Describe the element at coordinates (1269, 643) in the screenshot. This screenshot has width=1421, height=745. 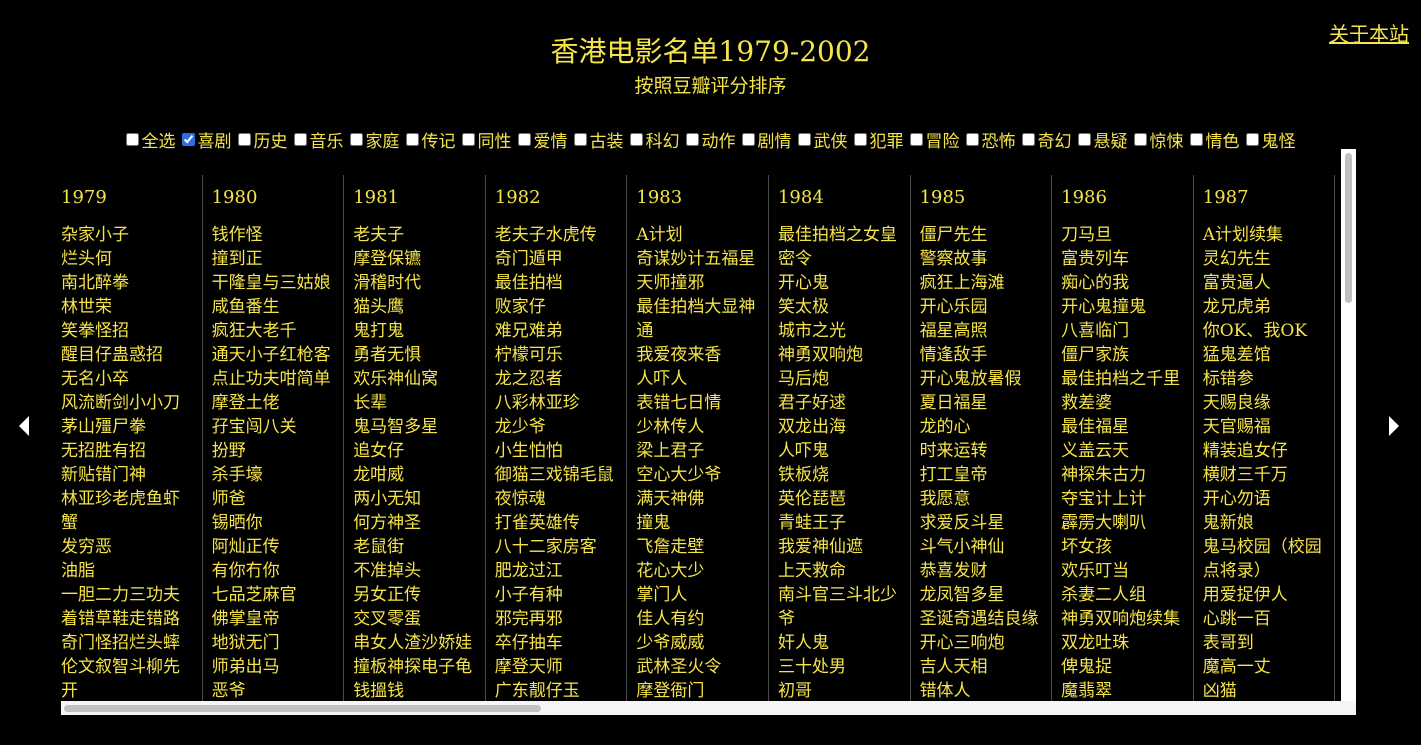
I see `movie-title: 表哥到` at that location.